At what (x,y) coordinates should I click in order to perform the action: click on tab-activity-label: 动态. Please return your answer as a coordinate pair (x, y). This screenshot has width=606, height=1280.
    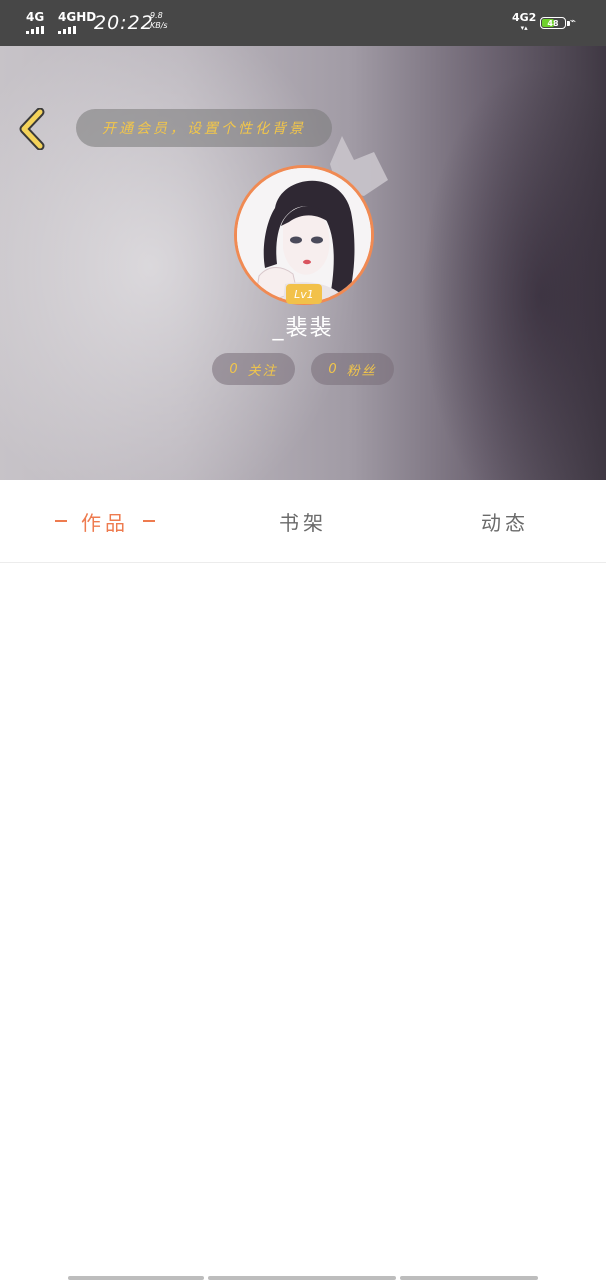
    Looking at the image, I should click on (505, 522).